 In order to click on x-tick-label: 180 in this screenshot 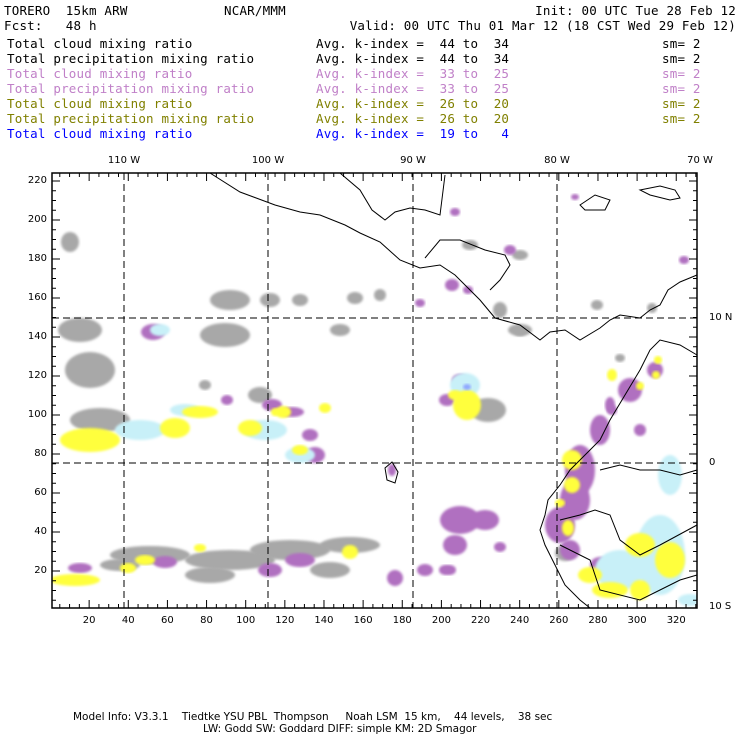, I will do `click(402, 620)`.